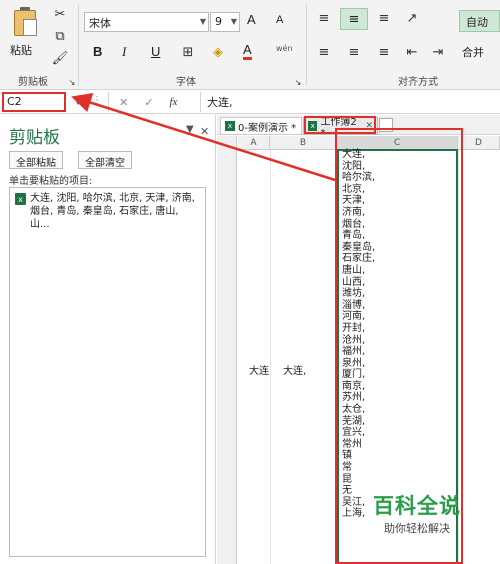 The image size is (500, 564). What do you see at coordinates (78, 102) in the screenshot?
I see `name-box-dropdown-icon: ▼` at bounding box center [78, 102].